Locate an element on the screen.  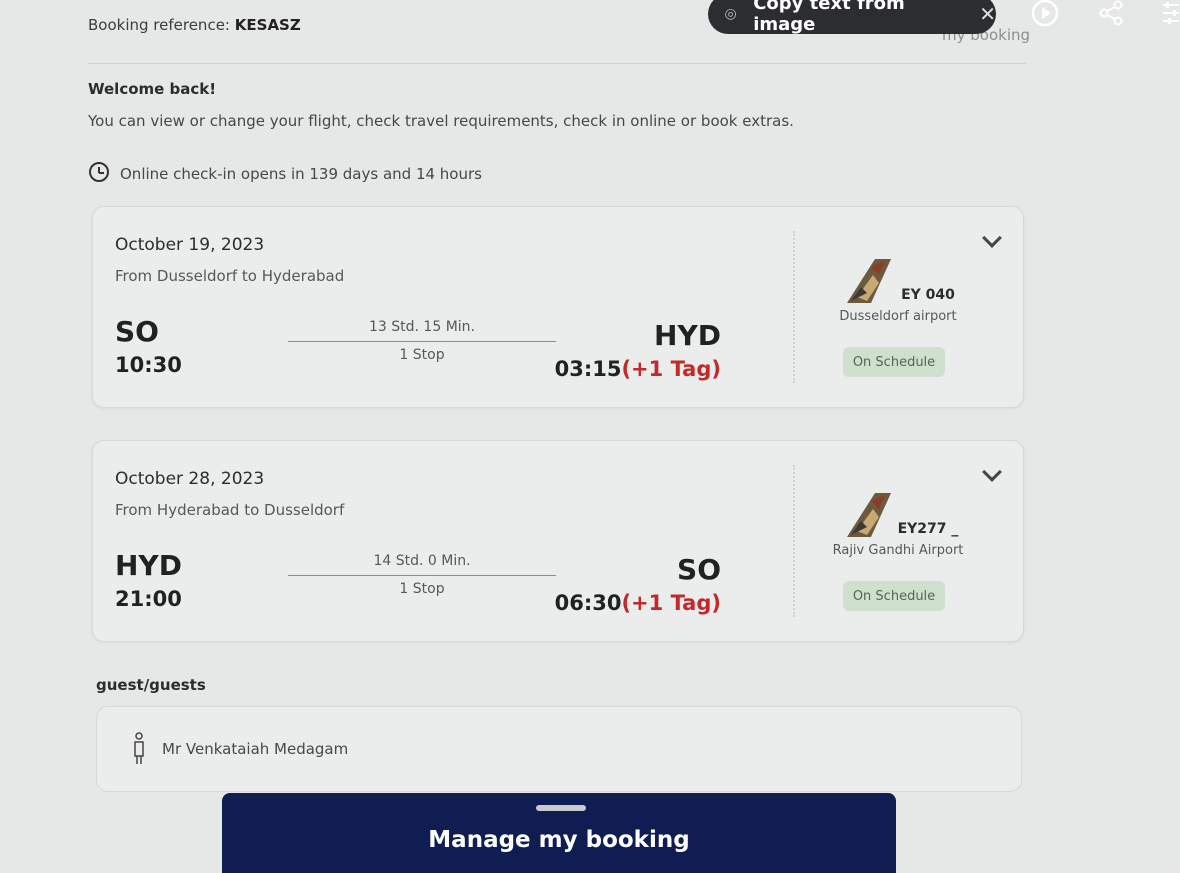
welcome-title: Welcome back! is located at coordinates (152, 89).